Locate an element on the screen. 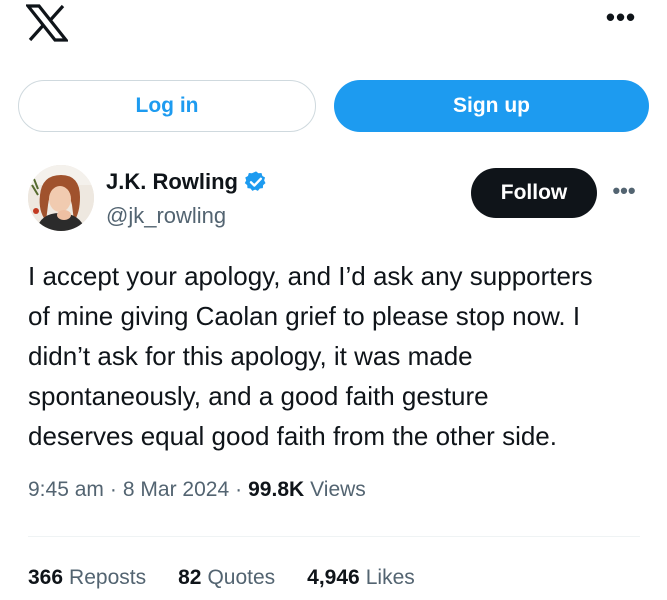  quotes-count: 82 is located at coordinates (190, 577).